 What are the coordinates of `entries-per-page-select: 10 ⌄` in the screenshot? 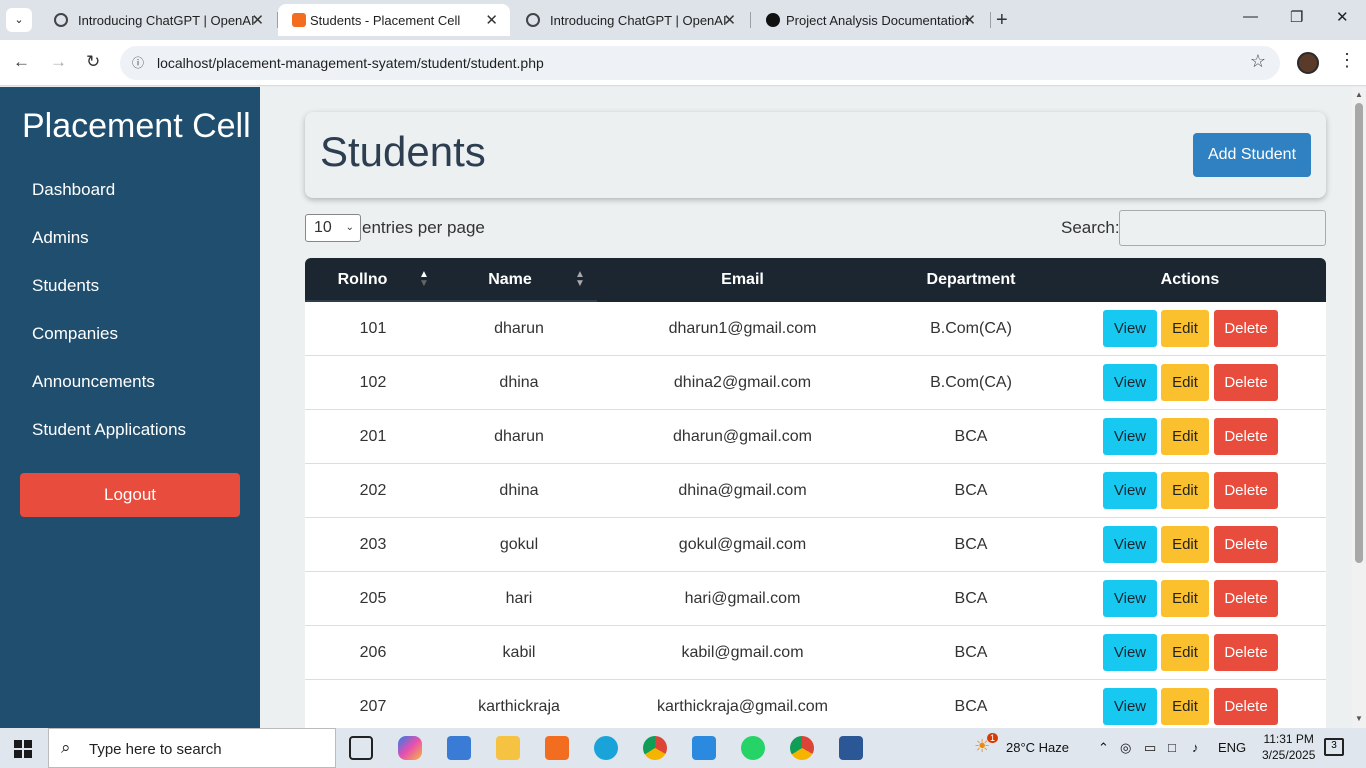 It's located at (333, 228).